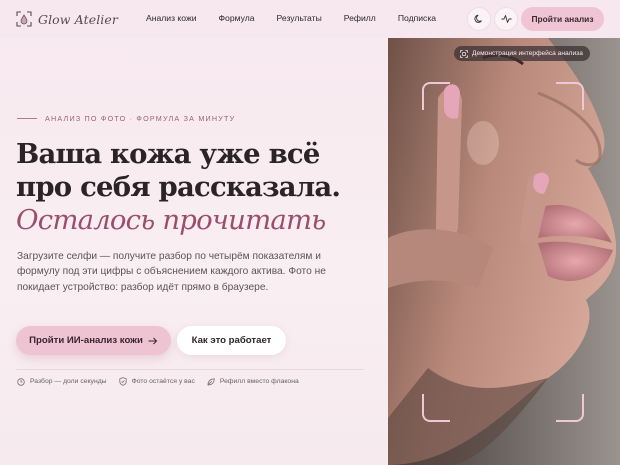 This screenshot has height=465, width=620. I want to click on demo-badge: Демонстрация интерфейса анализа, so click(522, 53).